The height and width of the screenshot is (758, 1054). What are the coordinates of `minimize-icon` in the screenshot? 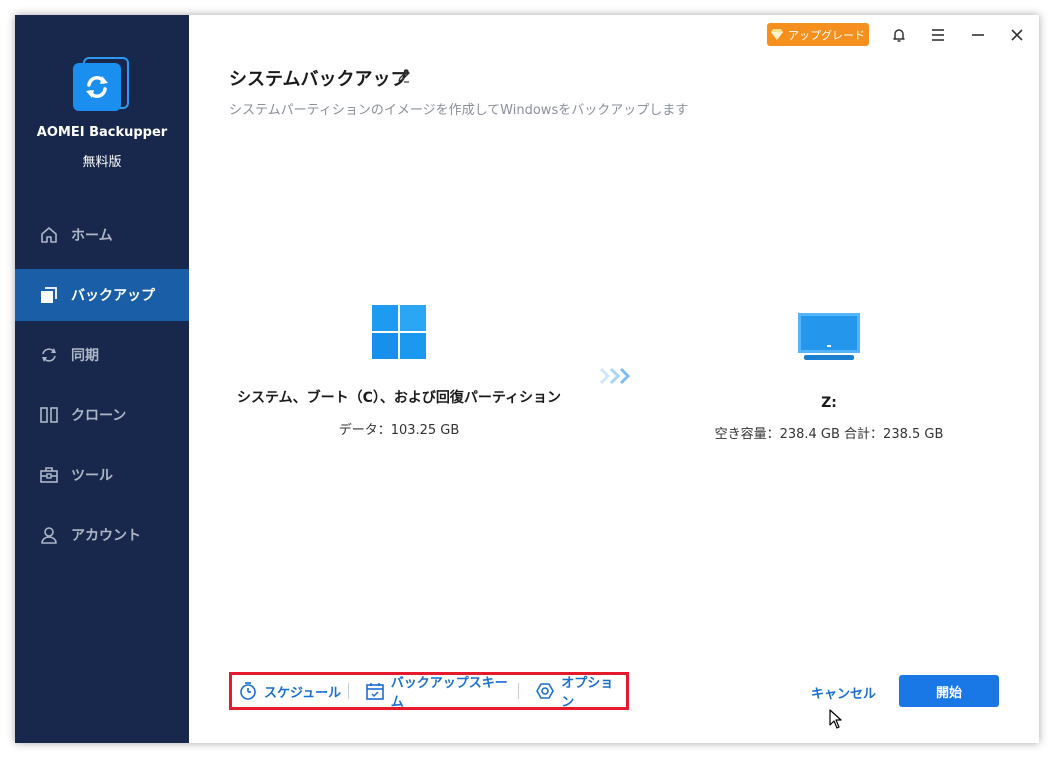 It's located at (978, 35).